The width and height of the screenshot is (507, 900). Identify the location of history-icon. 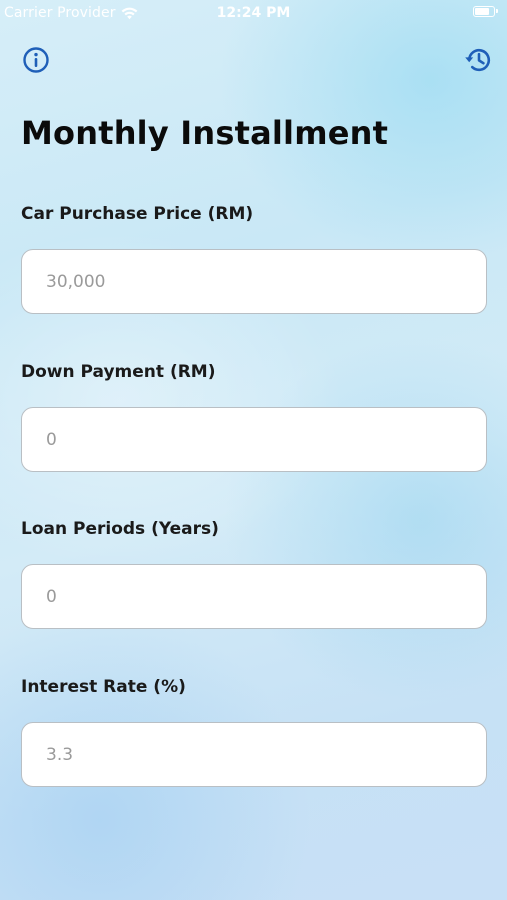
(478, 60).